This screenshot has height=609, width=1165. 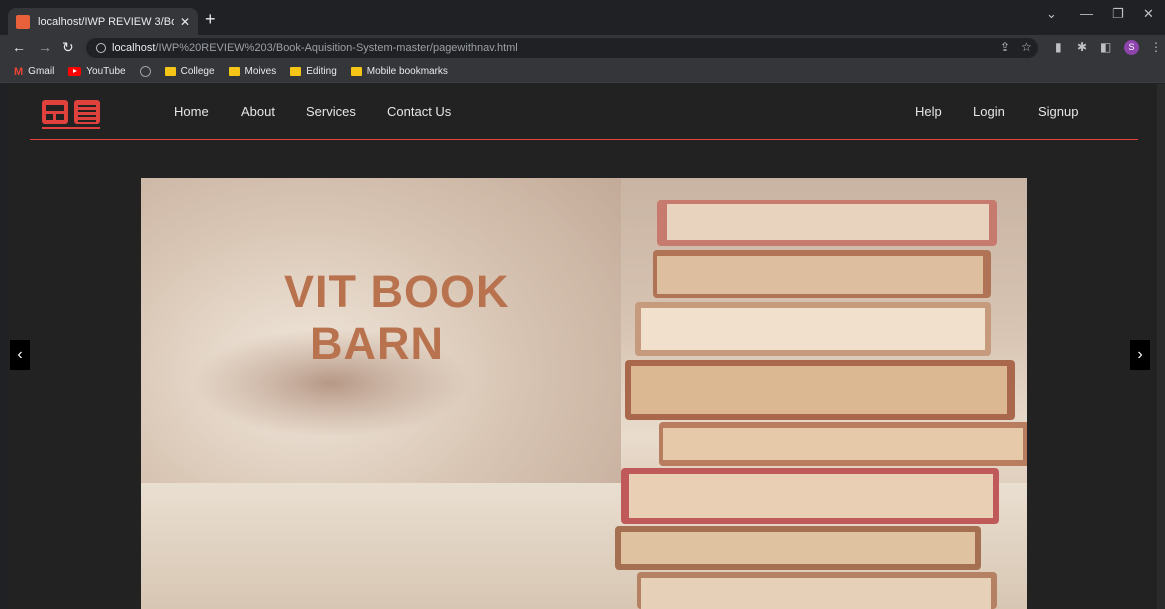 I want to click on youtube-icon, so click(x=75, y=71).